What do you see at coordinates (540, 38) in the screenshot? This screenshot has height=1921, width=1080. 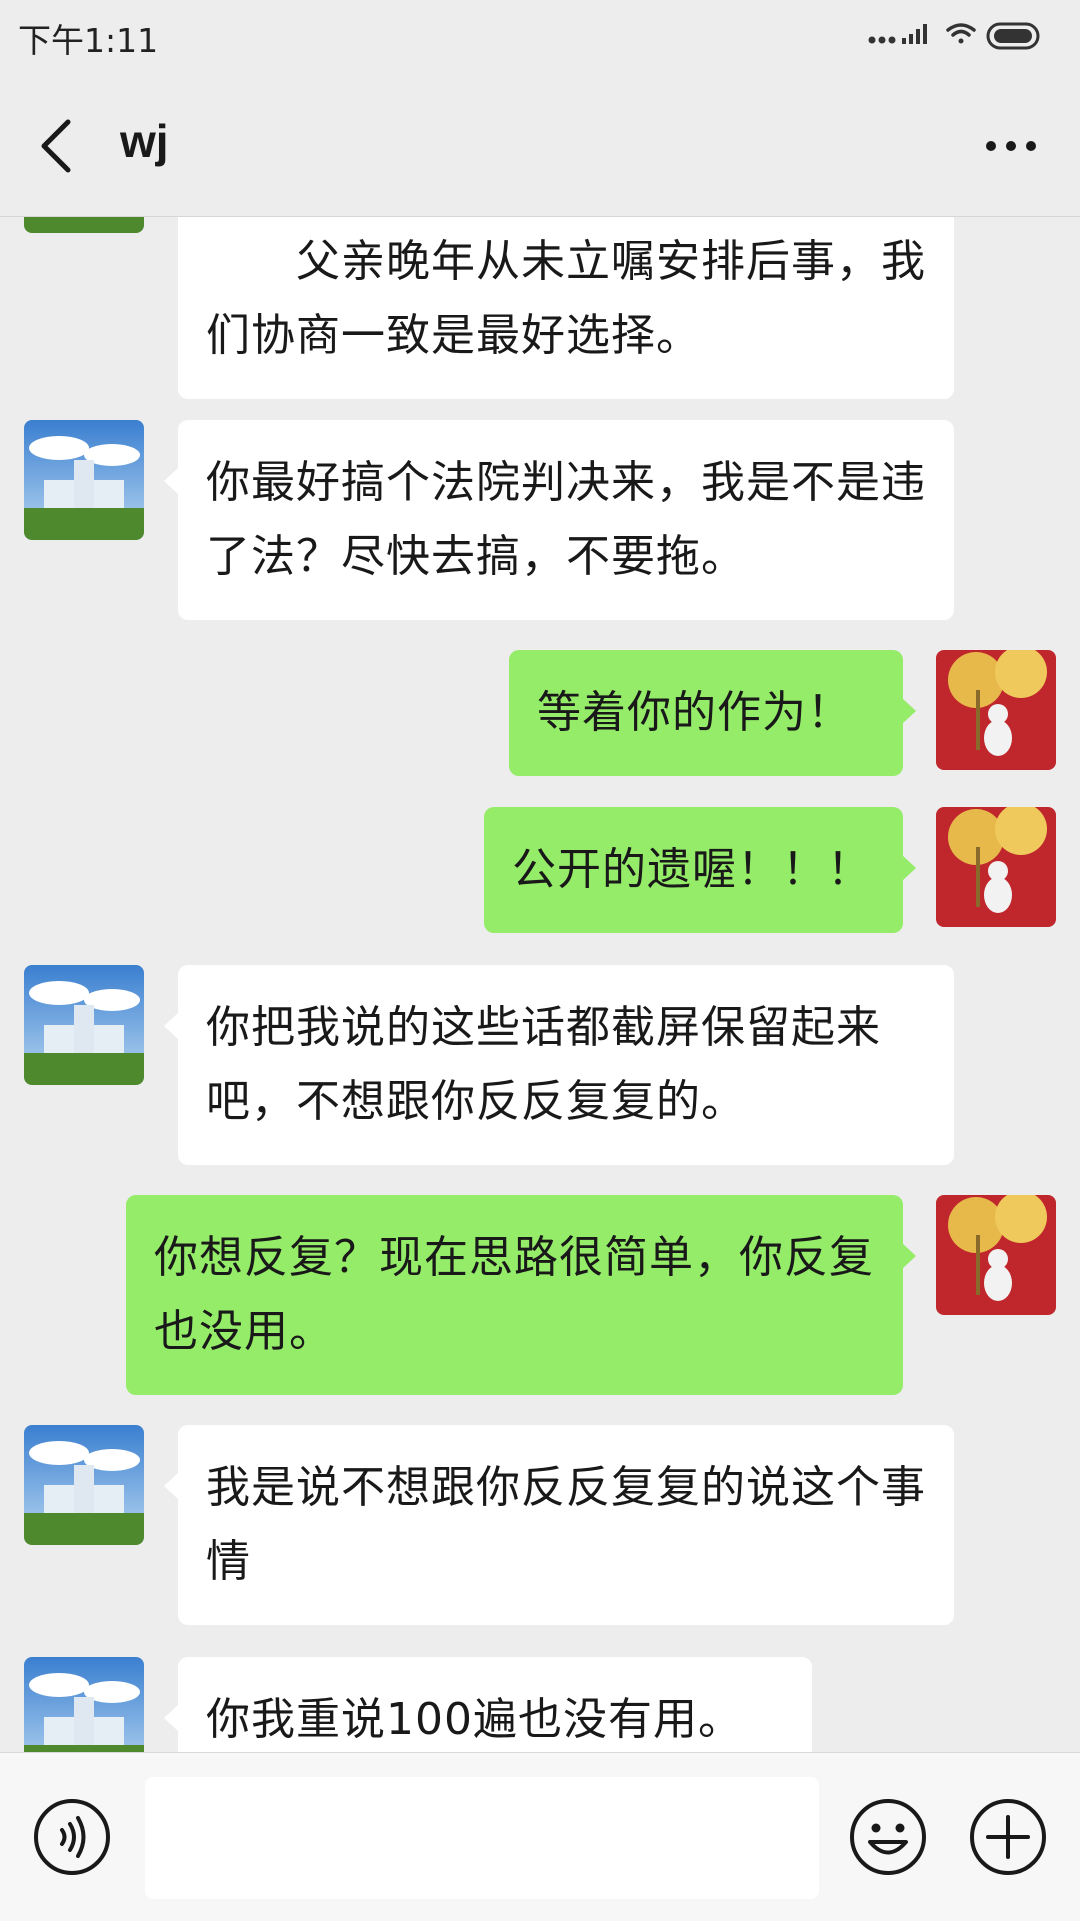 I see `status-bar: 下午1:11` at bounding box center [540, 38].